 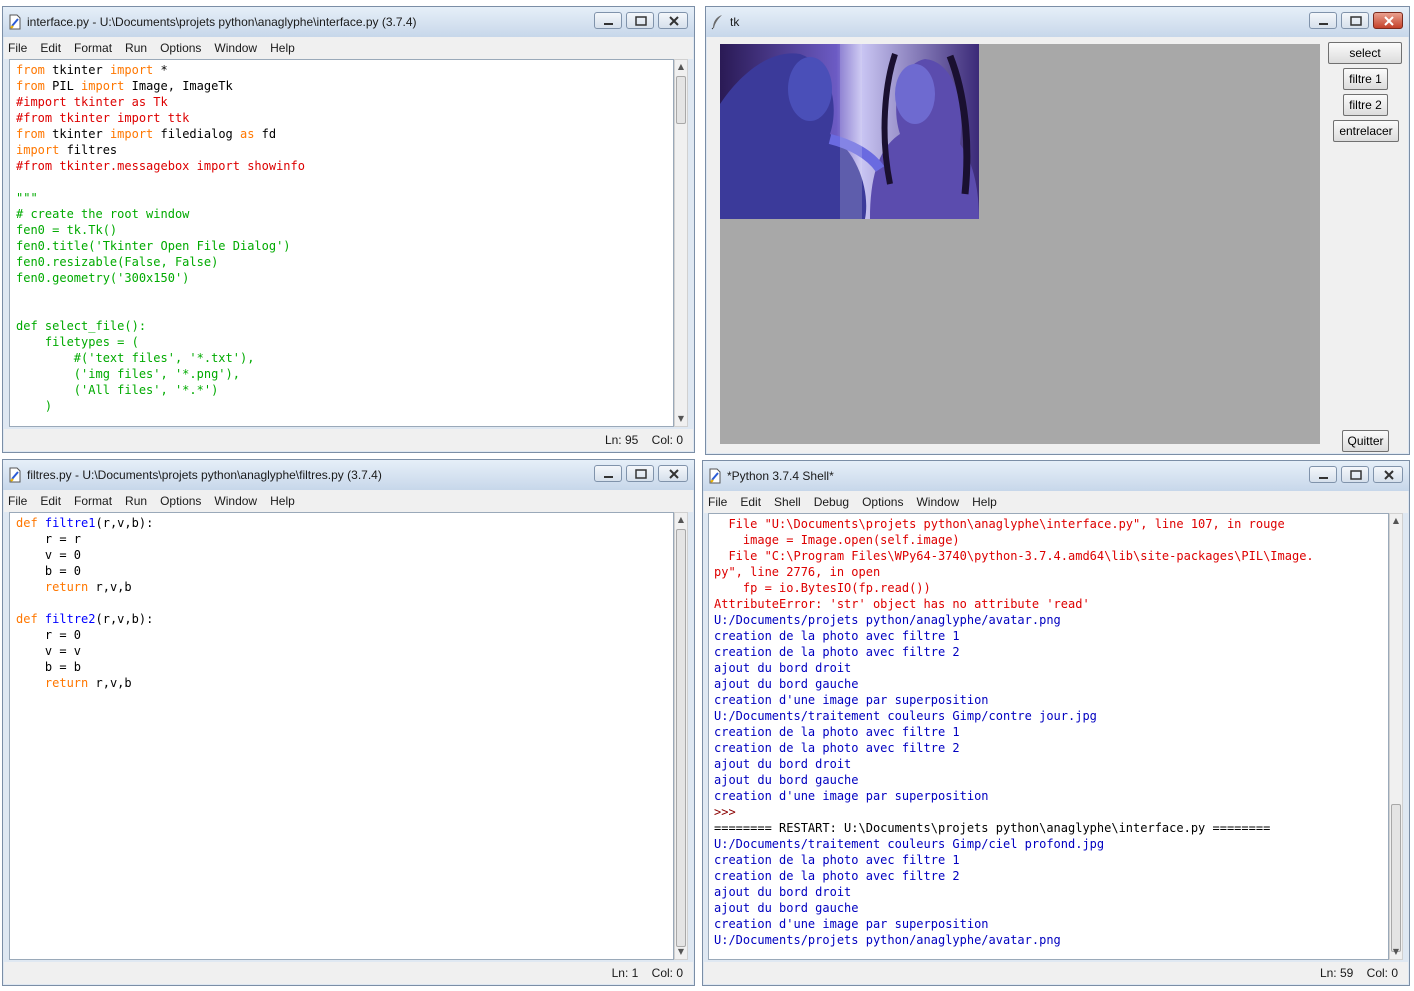 I want to click on menu-shell: Shell, so click(x=787, y=502).